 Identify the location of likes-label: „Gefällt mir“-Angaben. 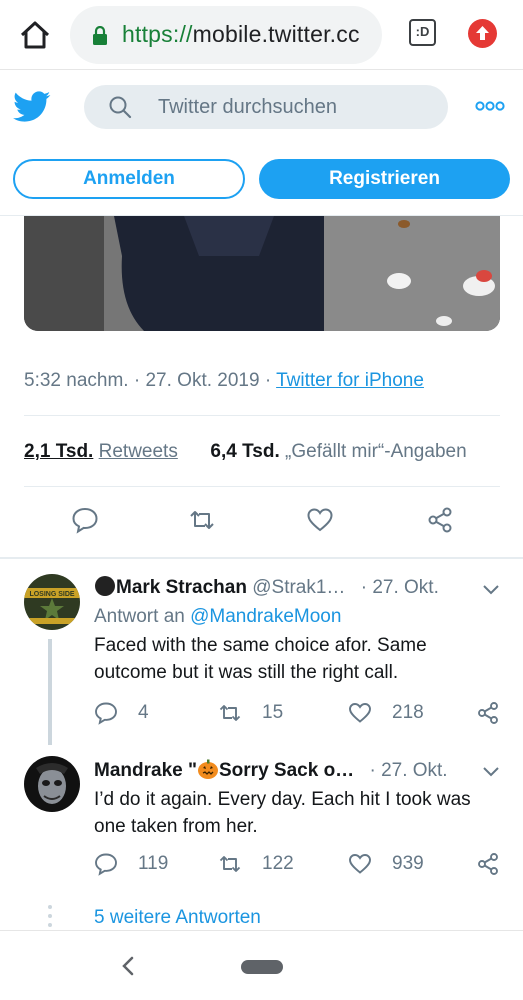
(376, 451).